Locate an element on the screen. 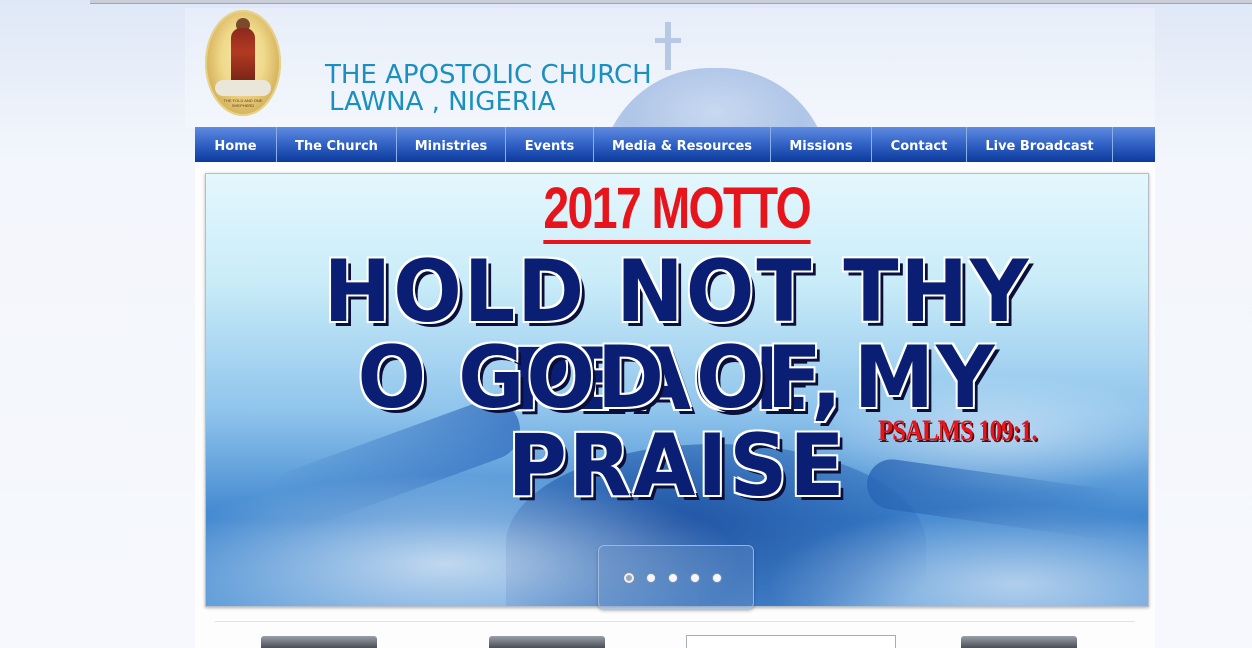 The height and width of the screenshot is (648, 1252). nav-missions: Missions is located at coordinates (821, 144).